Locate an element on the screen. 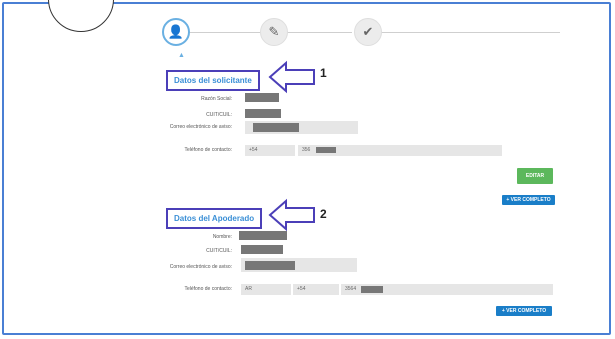 Image resolution: width=615 pixels, height=339 pixels. apoderado-correo-label: Correo electrónico de aviso: is located at coordinates (200, 267).